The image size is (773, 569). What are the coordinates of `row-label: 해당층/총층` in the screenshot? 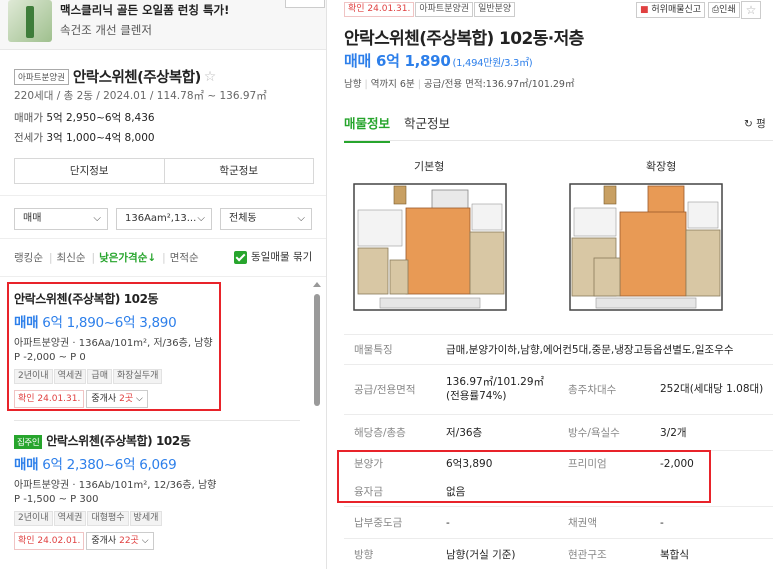 It's located at (380, 433).